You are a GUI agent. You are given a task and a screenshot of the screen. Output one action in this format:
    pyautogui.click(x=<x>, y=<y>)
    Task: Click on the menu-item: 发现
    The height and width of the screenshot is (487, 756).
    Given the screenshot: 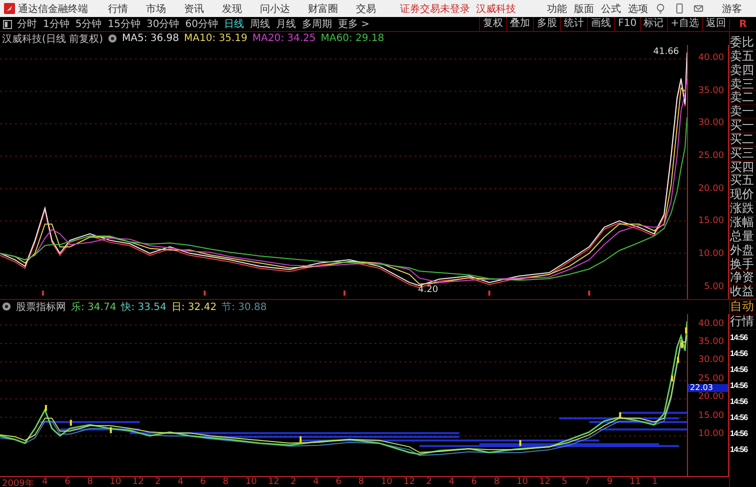 What is the action you would take?
    pyautogui.click(x=232, y=9)
    